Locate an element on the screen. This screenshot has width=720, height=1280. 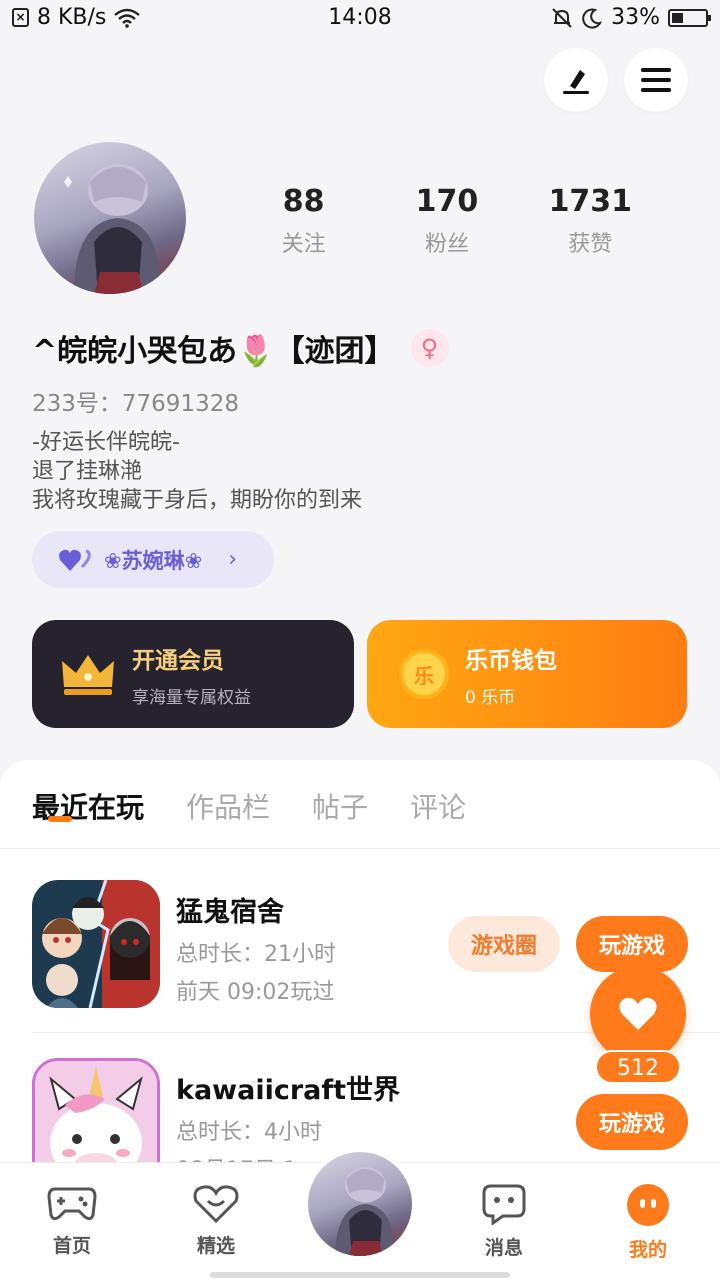
stat-fans: 170 粉丝 is located at coordinates (446, 220).